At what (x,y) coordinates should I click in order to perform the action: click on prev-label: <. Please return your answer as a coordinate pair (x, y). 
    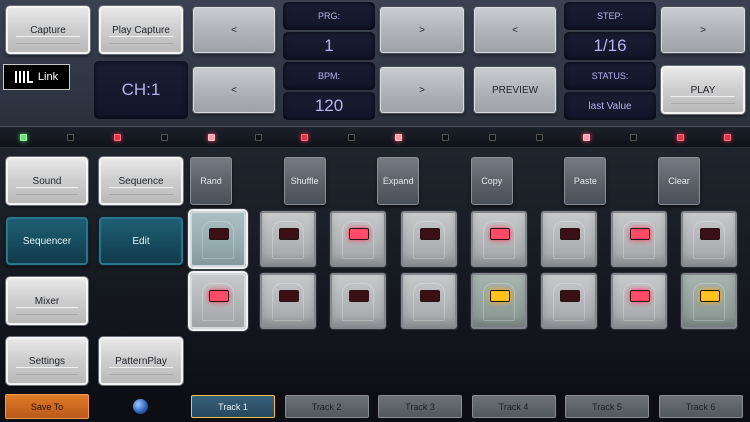
    Looking at the image, I should click on (515, 30).